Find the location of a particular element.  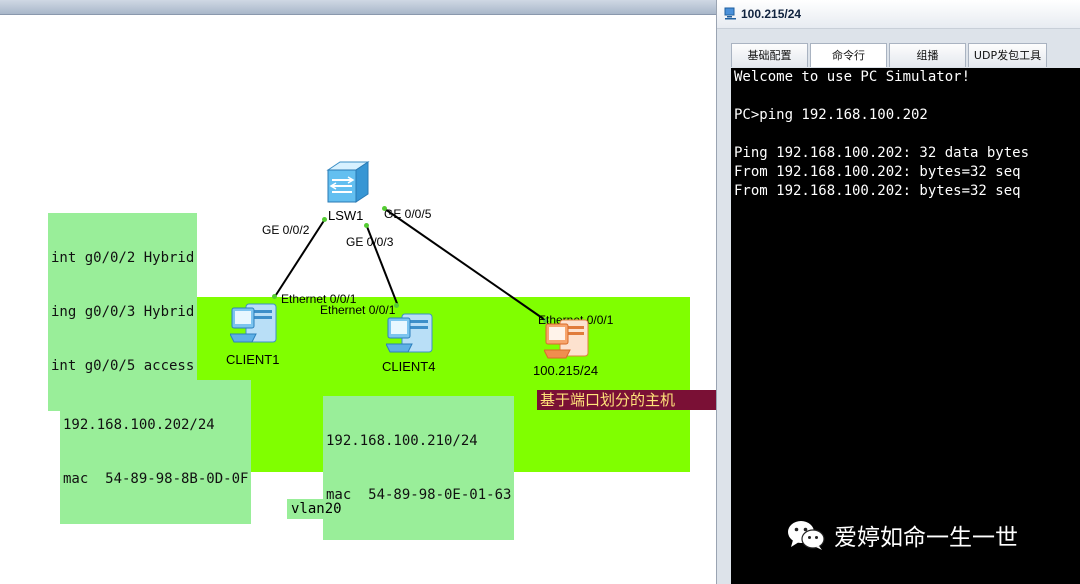

window-titlebar: 100.215/24 is located at coordinates (898, 14).